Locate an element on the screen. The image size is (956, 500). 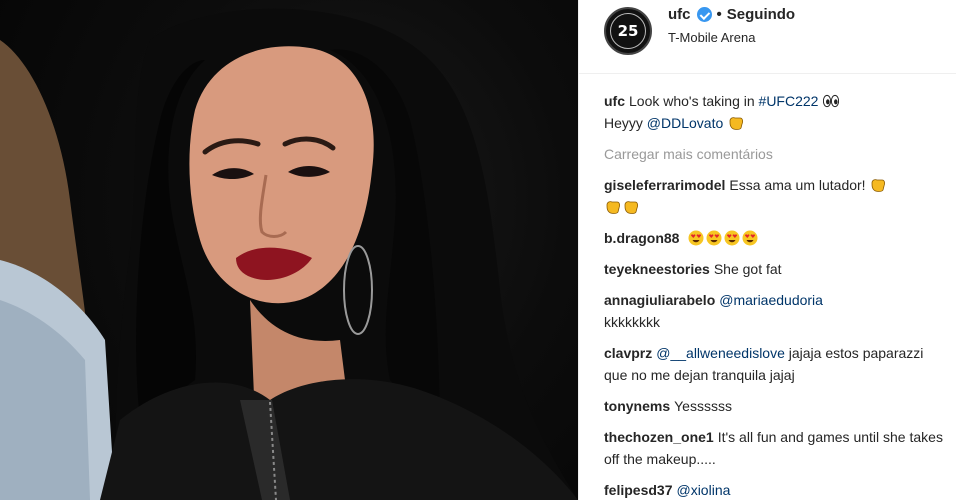
caption-line2: Heyyy is located at coordinates (625, 123).